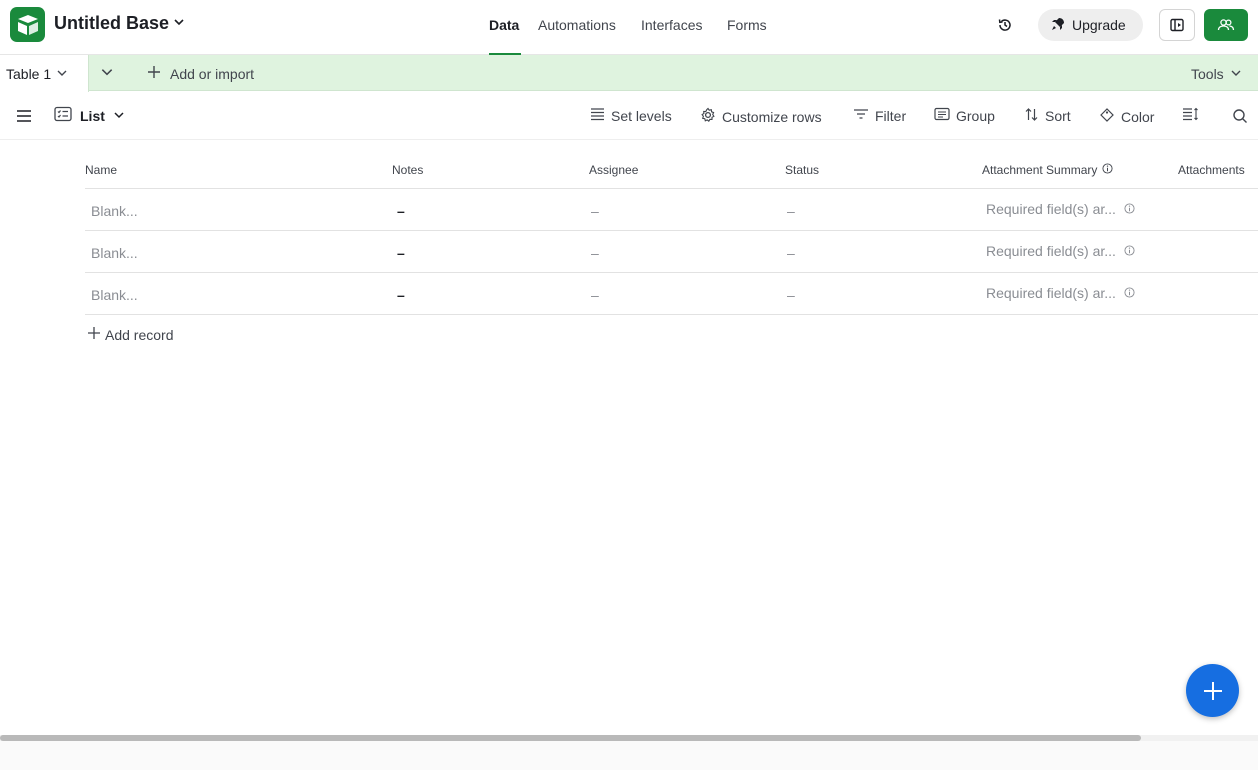 This screenshot has height=770, width=1258. I want to click on add-or-import-button: Add or import, so click(200, 73).